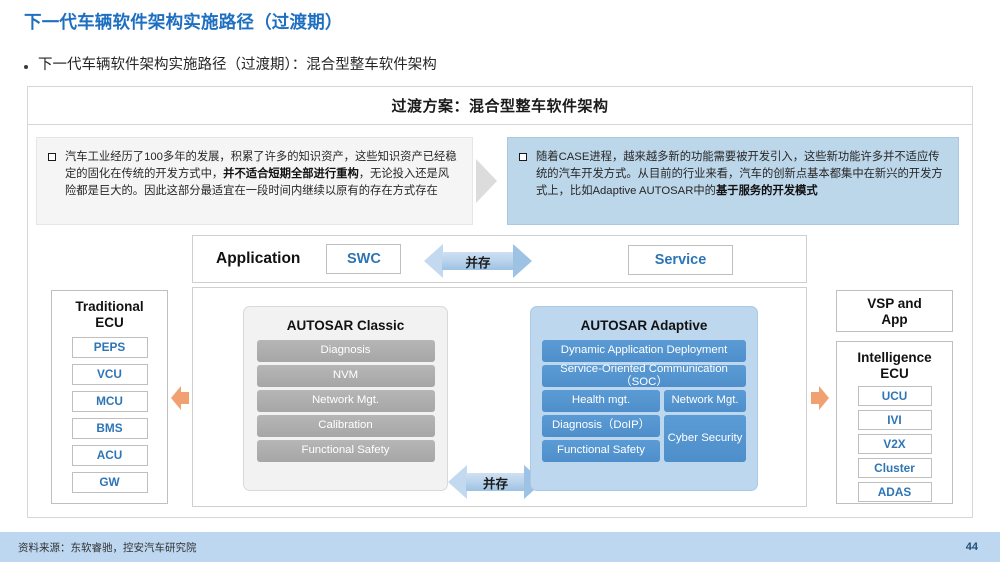 This screenshot has height=562, width=1000. What do you see at coordinates (345, 325) in the screenshot?
I see `autosar-classic-title: AUTOSAR Classic` at bounding box center [345, 325].